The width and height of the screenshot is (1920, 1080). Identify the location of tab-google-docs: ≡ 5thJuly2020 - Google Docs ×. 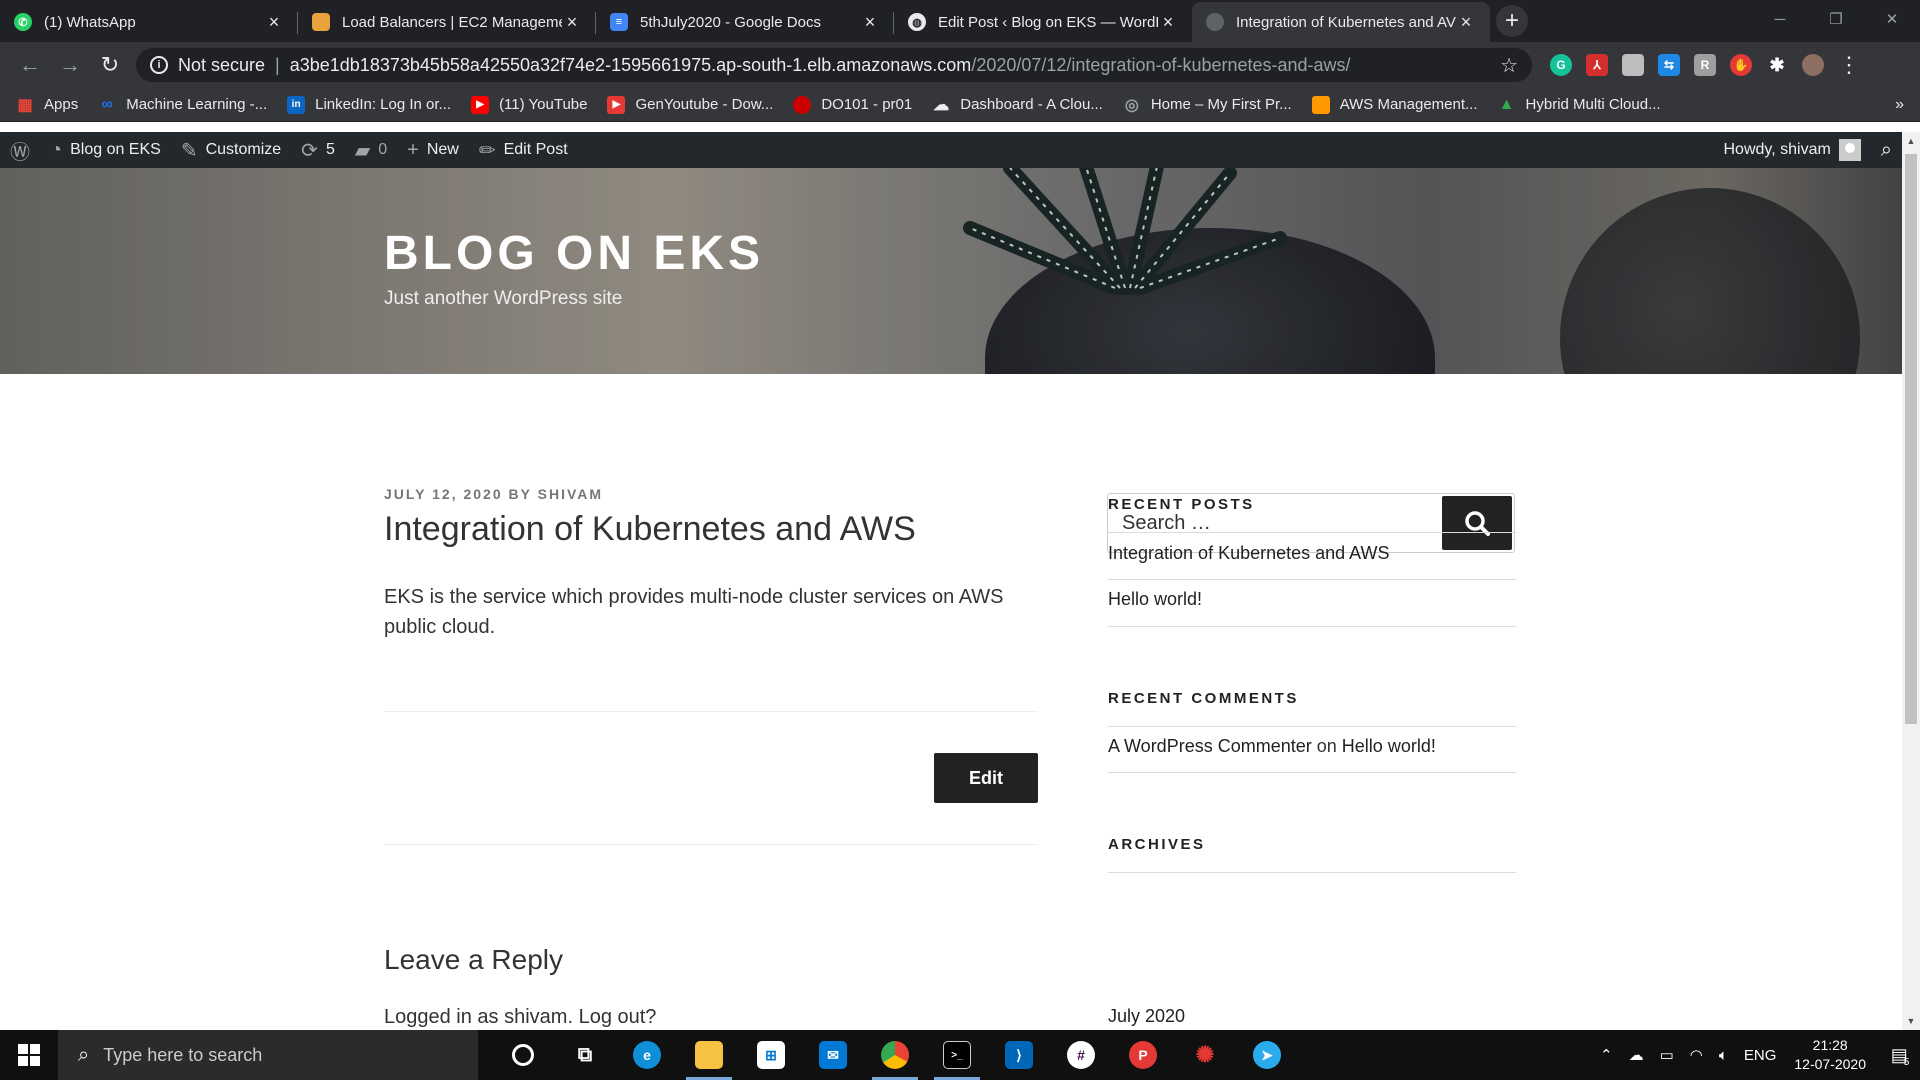
(745, 22).